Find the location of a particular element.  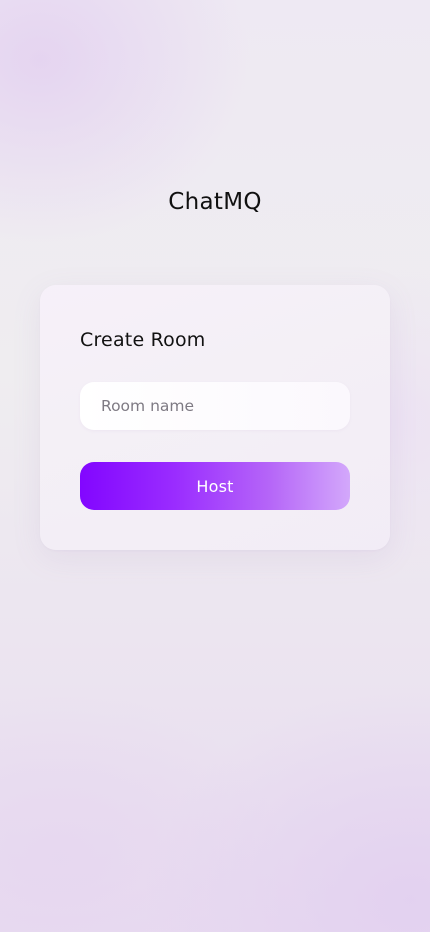

room-name-input is located at coordinates (215, 406).